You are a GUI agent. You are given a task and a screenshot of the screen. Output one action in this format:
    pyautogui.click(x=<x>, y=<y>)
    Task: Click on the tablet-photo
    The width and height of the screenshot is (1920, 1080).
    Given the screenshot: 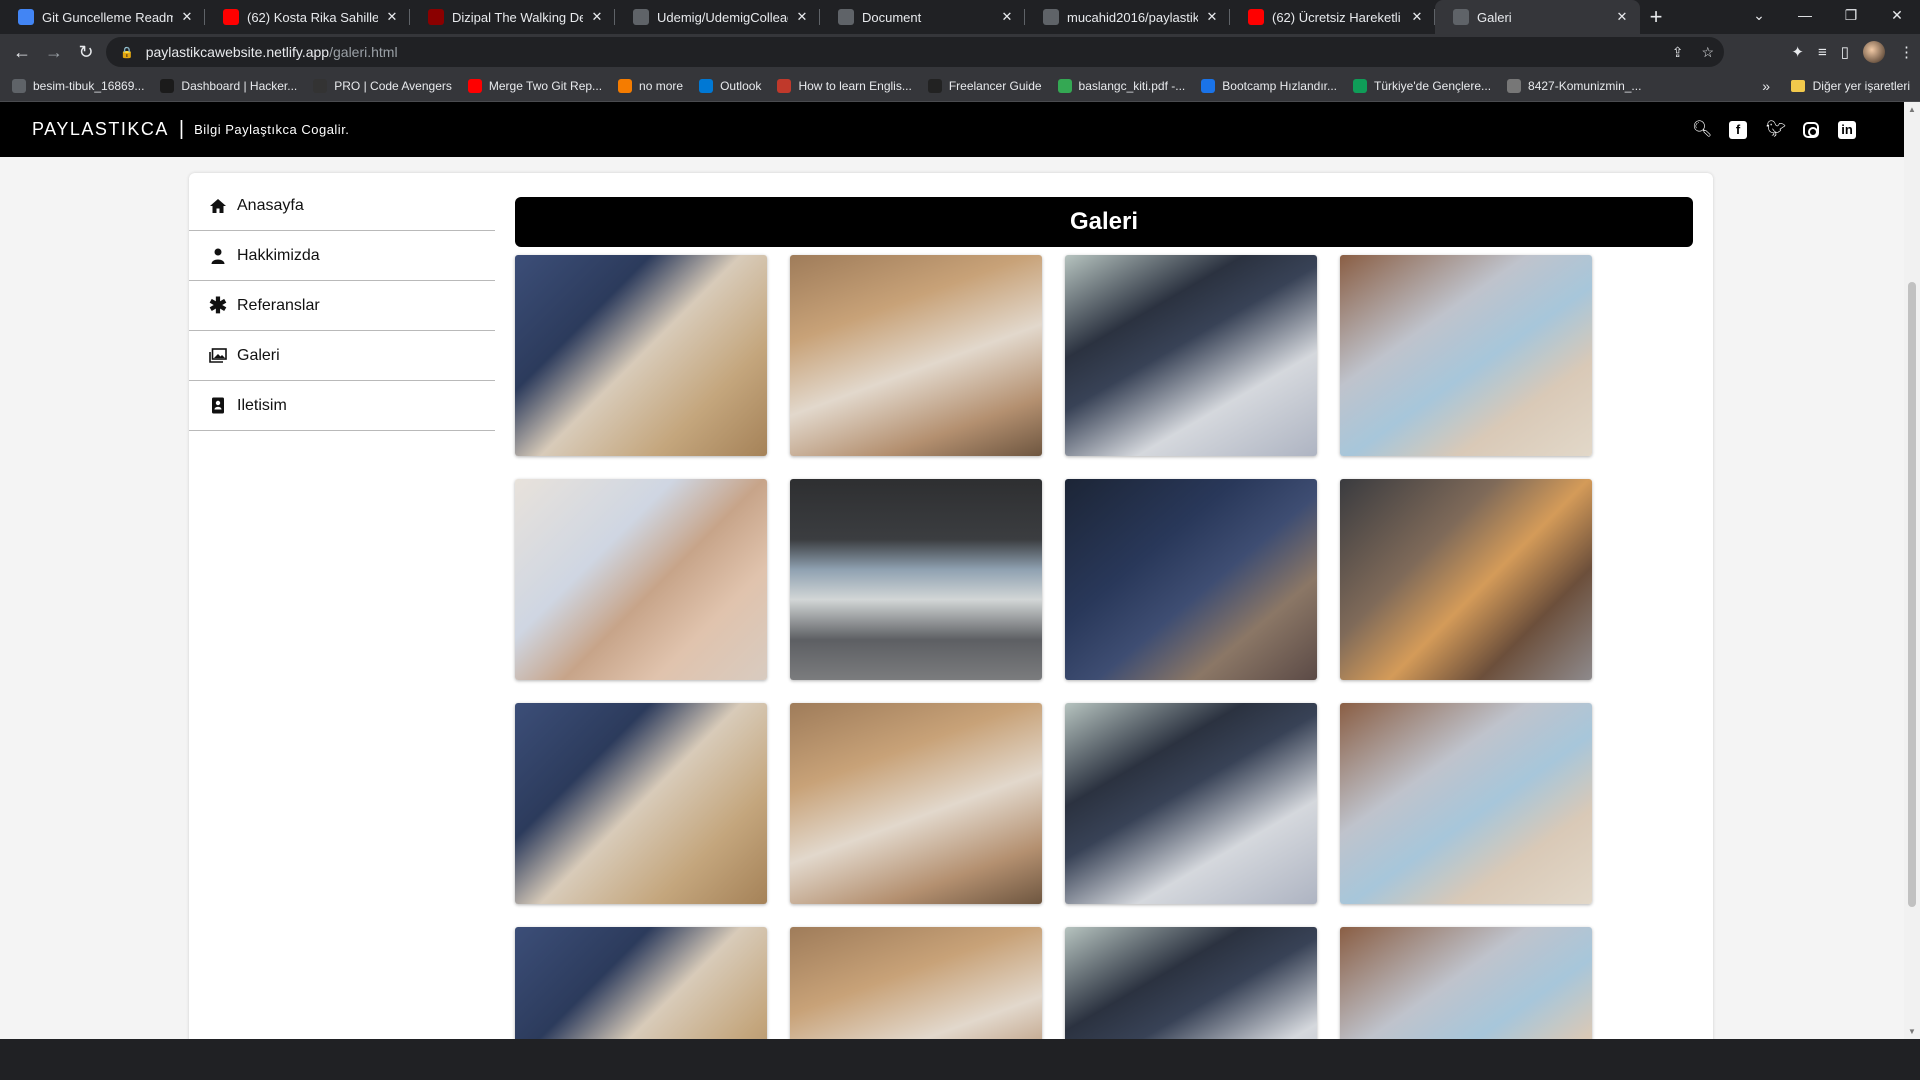 What is the action you would take?
    pyautogui.click(x=641, y=579)
    